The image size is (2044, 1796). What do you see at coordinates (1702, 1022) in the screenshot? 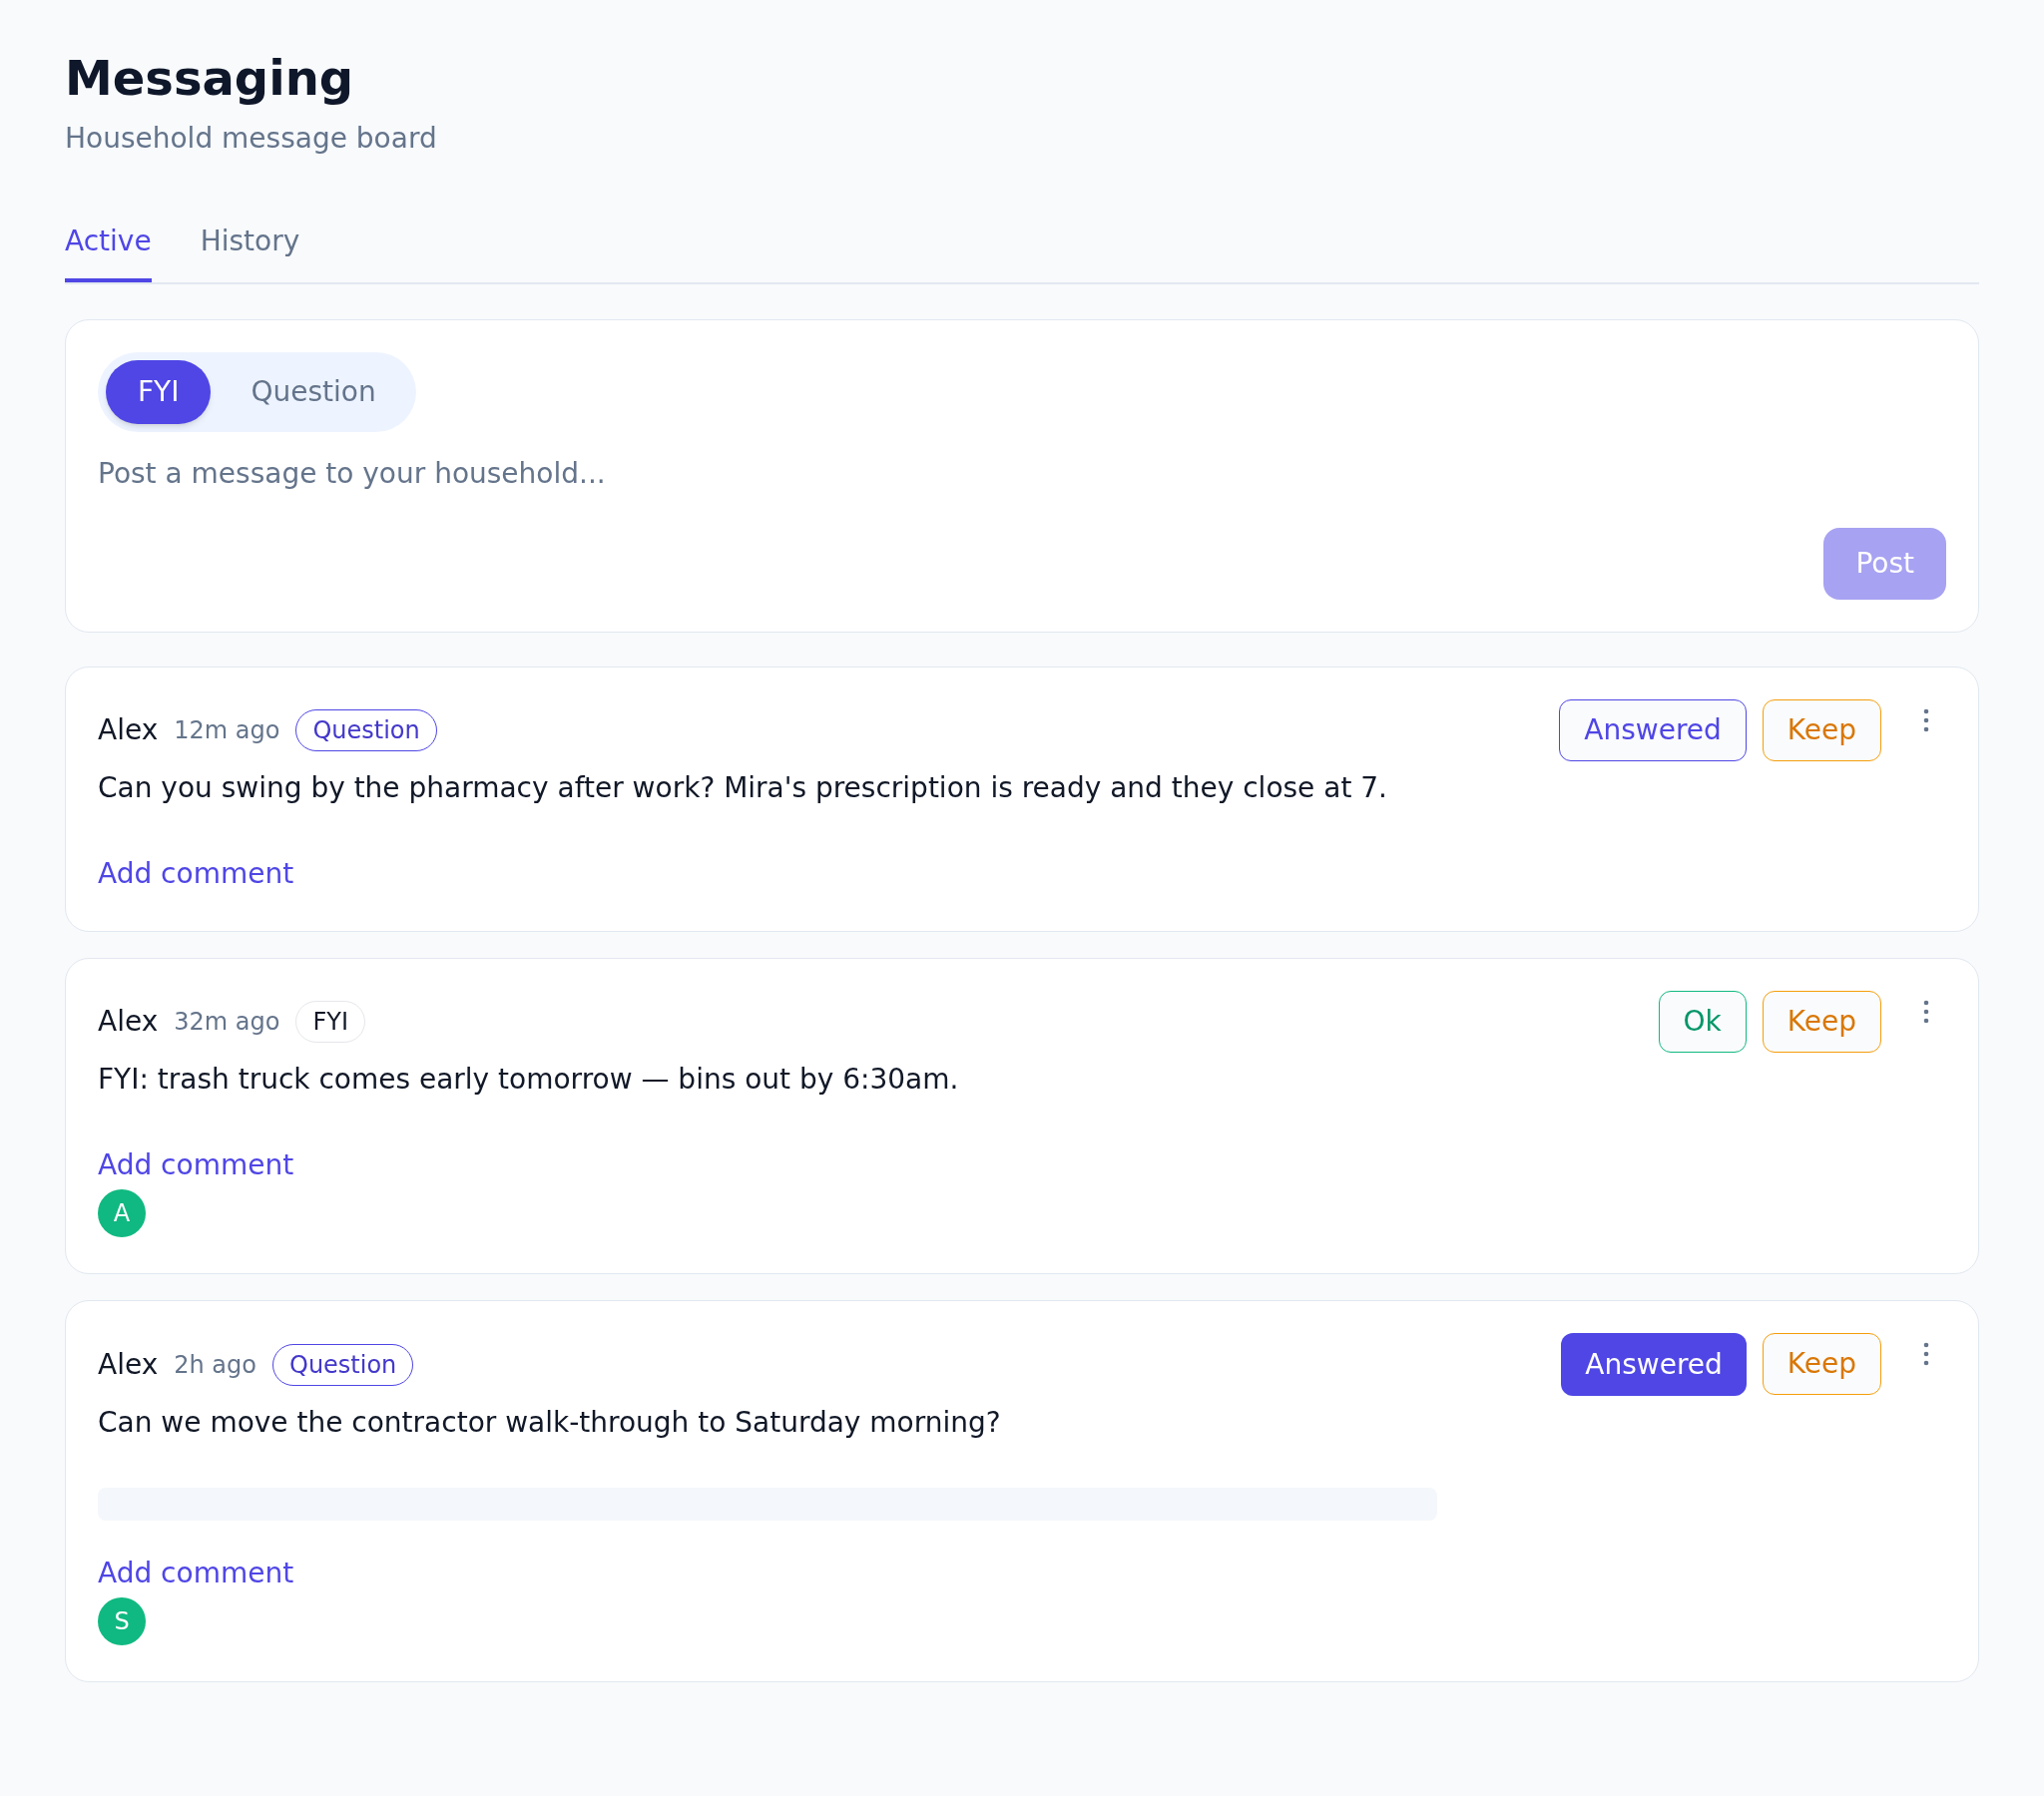
I see `ok-button: Ok` at bounding box center [1702, 1022].